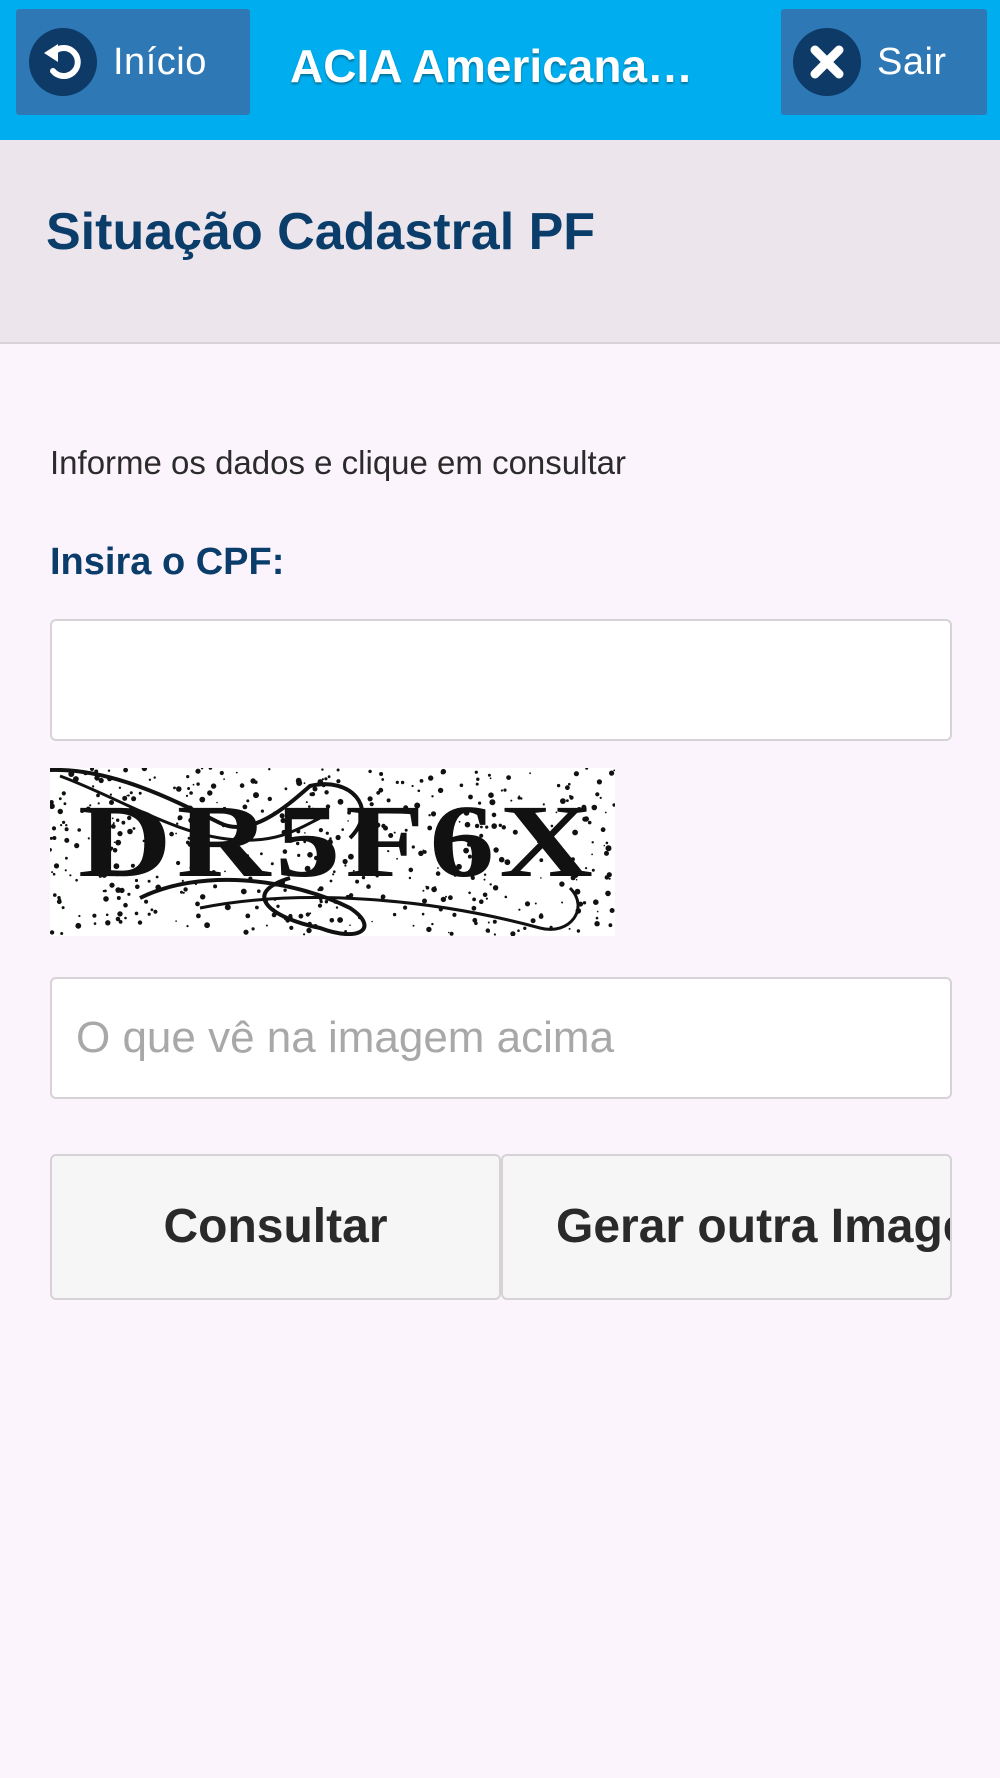  I want to click on regenerate-captcha-button: Gerar outra Imagem, so click(726, 1227).